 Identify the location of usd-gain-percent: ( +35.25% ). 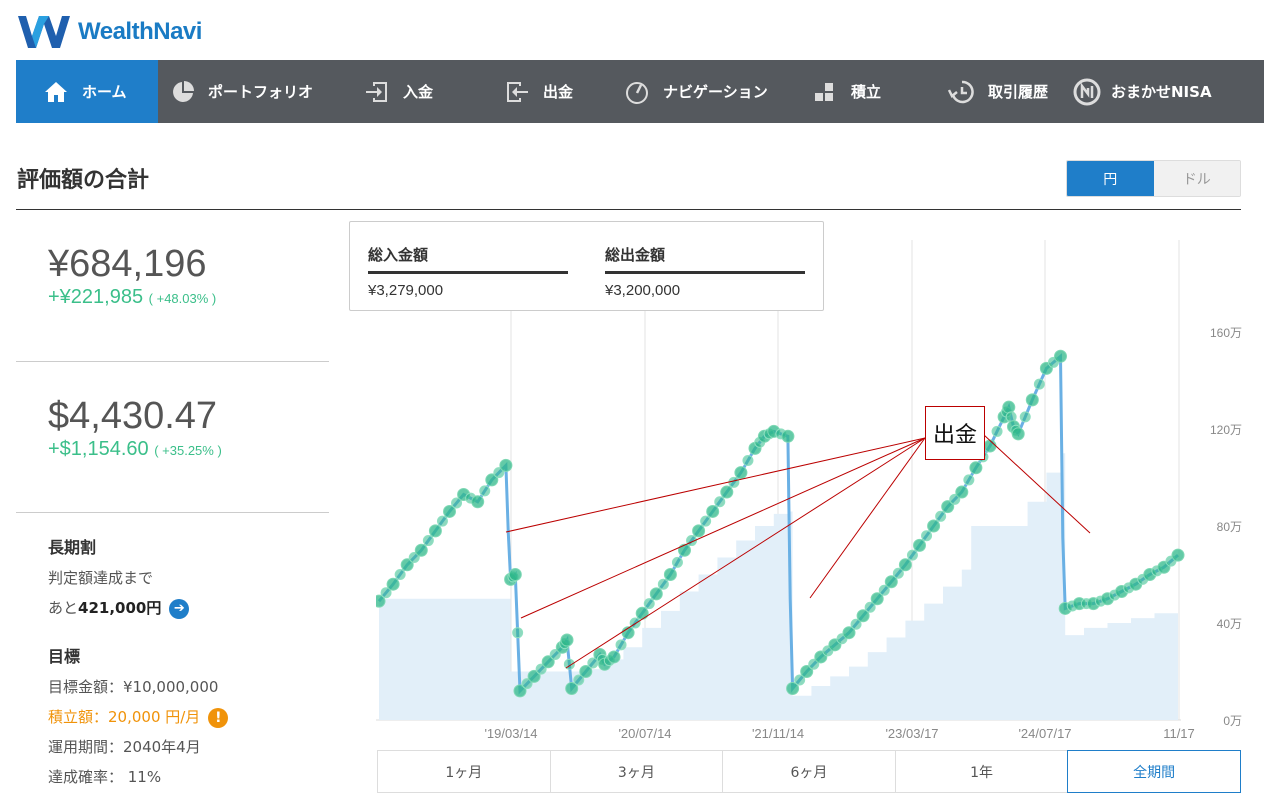
(188, 450).